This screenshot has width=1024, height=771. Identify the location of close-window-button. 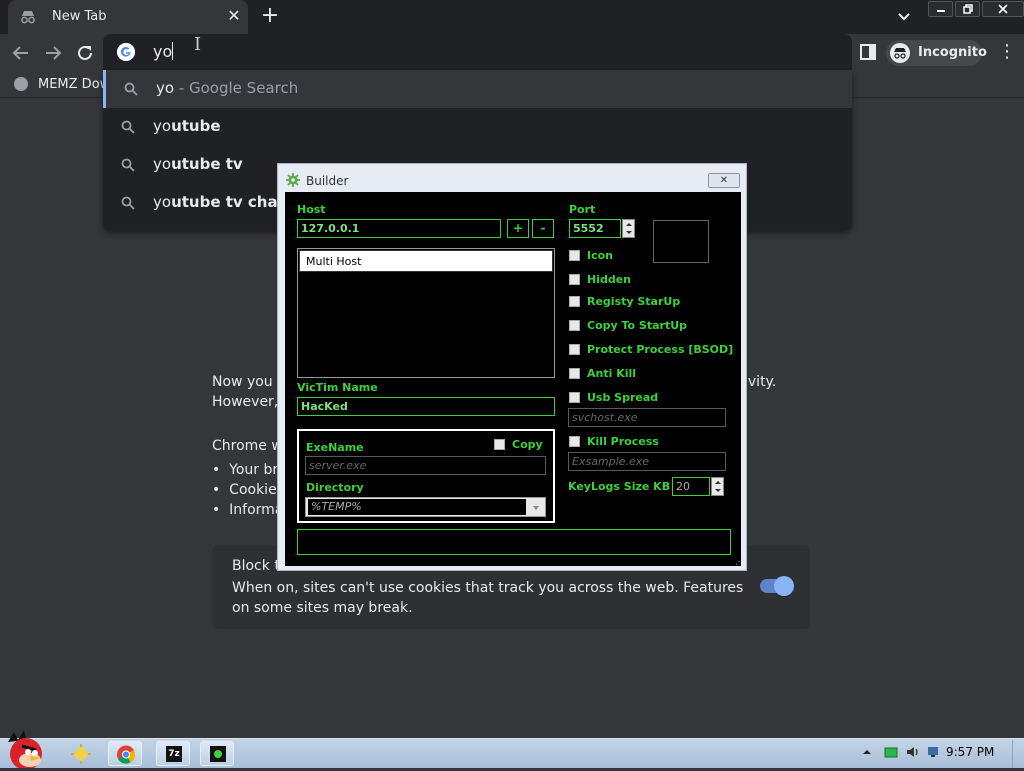
(1003, 9).